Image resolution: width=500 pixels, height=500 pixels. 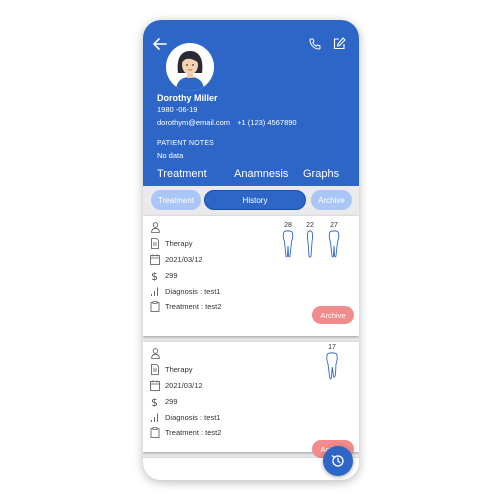 I want to click on avatar, so click(x=190, y=67).